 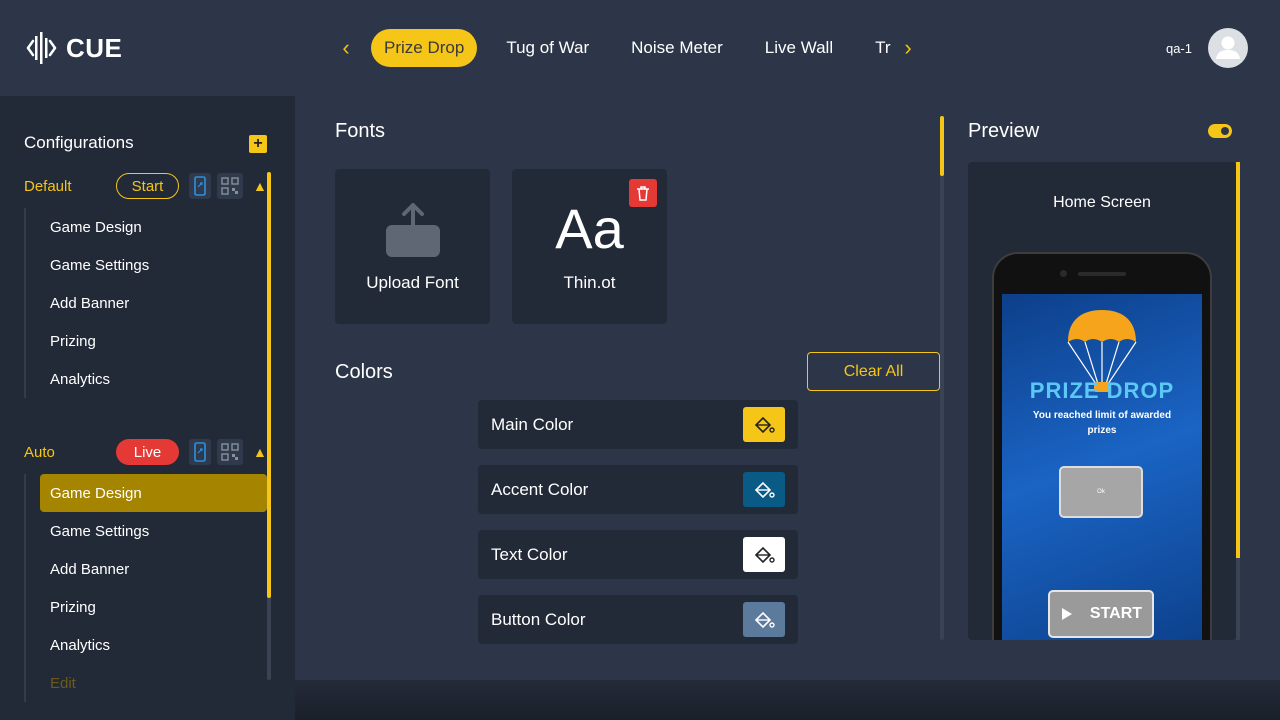 What do you see at coordinates (41, 48) in the screenshot?
I see `soundwave-logo-icon` at bounding box center [41, 48].